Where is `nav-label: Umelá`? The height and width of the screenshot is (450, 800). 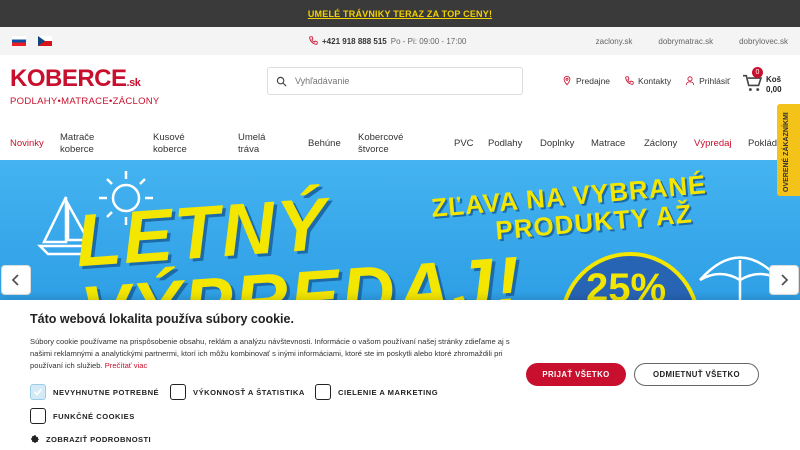
nav-label: Umelá is located at coordinates (252, 137).